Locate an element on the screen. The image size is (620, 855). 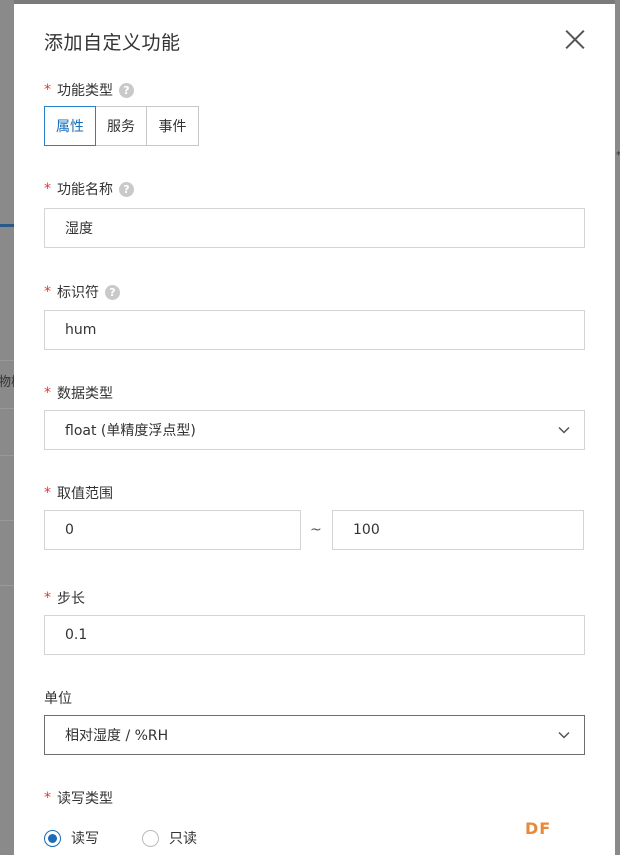
rw-type-radio-group: 读写 只读 is located at coordinates (120, 838).